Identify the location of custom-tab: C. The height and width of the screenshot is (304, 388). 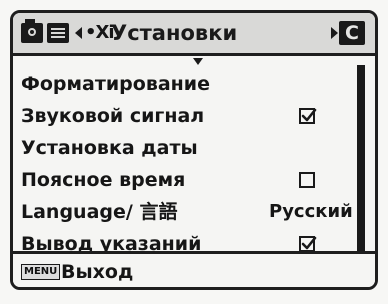
(352, 33).